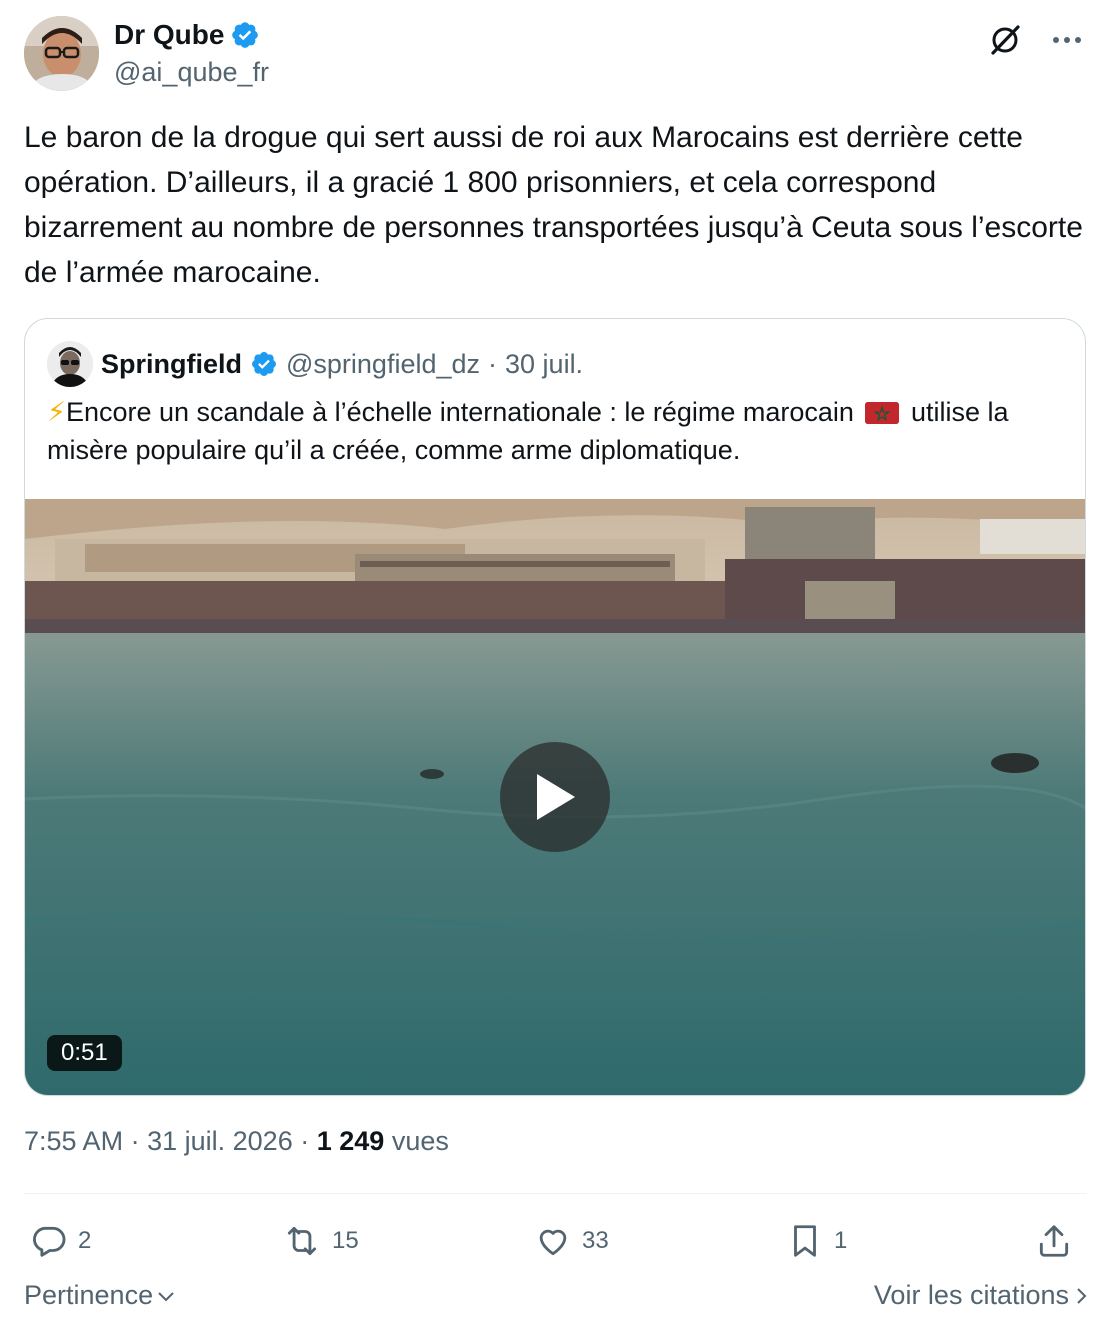 This screenshot has height=1335, width=1111. Describe the element at coordinates (166, 1296) in the screenshot. I see `chevron-down-icon` at that location.